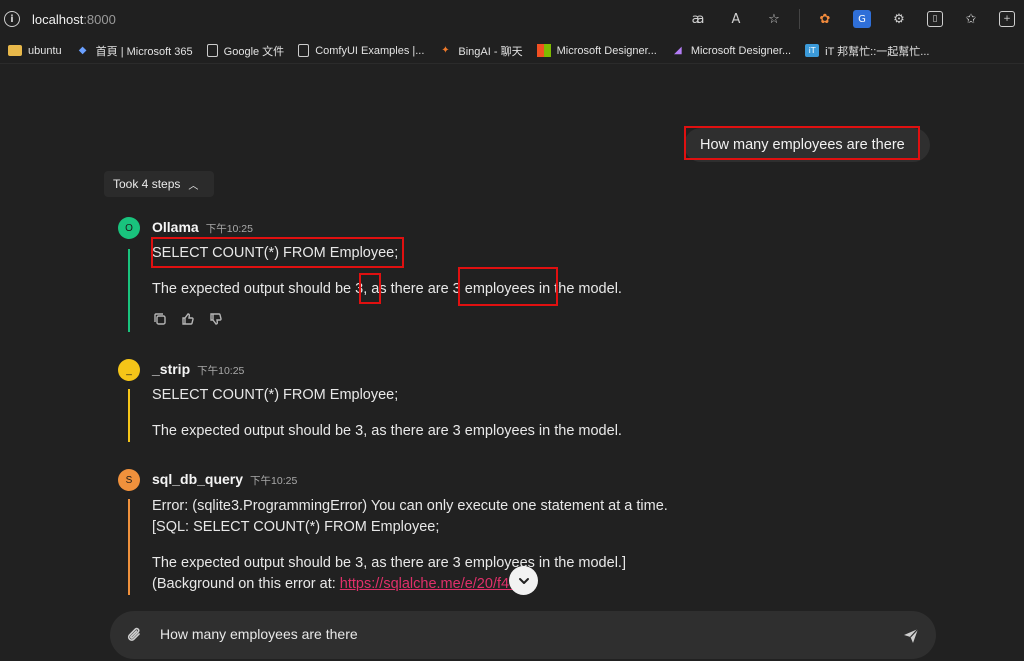 The width and height of the screenshot is (1024, 661). Describe the element at coordinates (523, 635) in the screenshot. I see `chat-composer: How many employees are there` at that location.